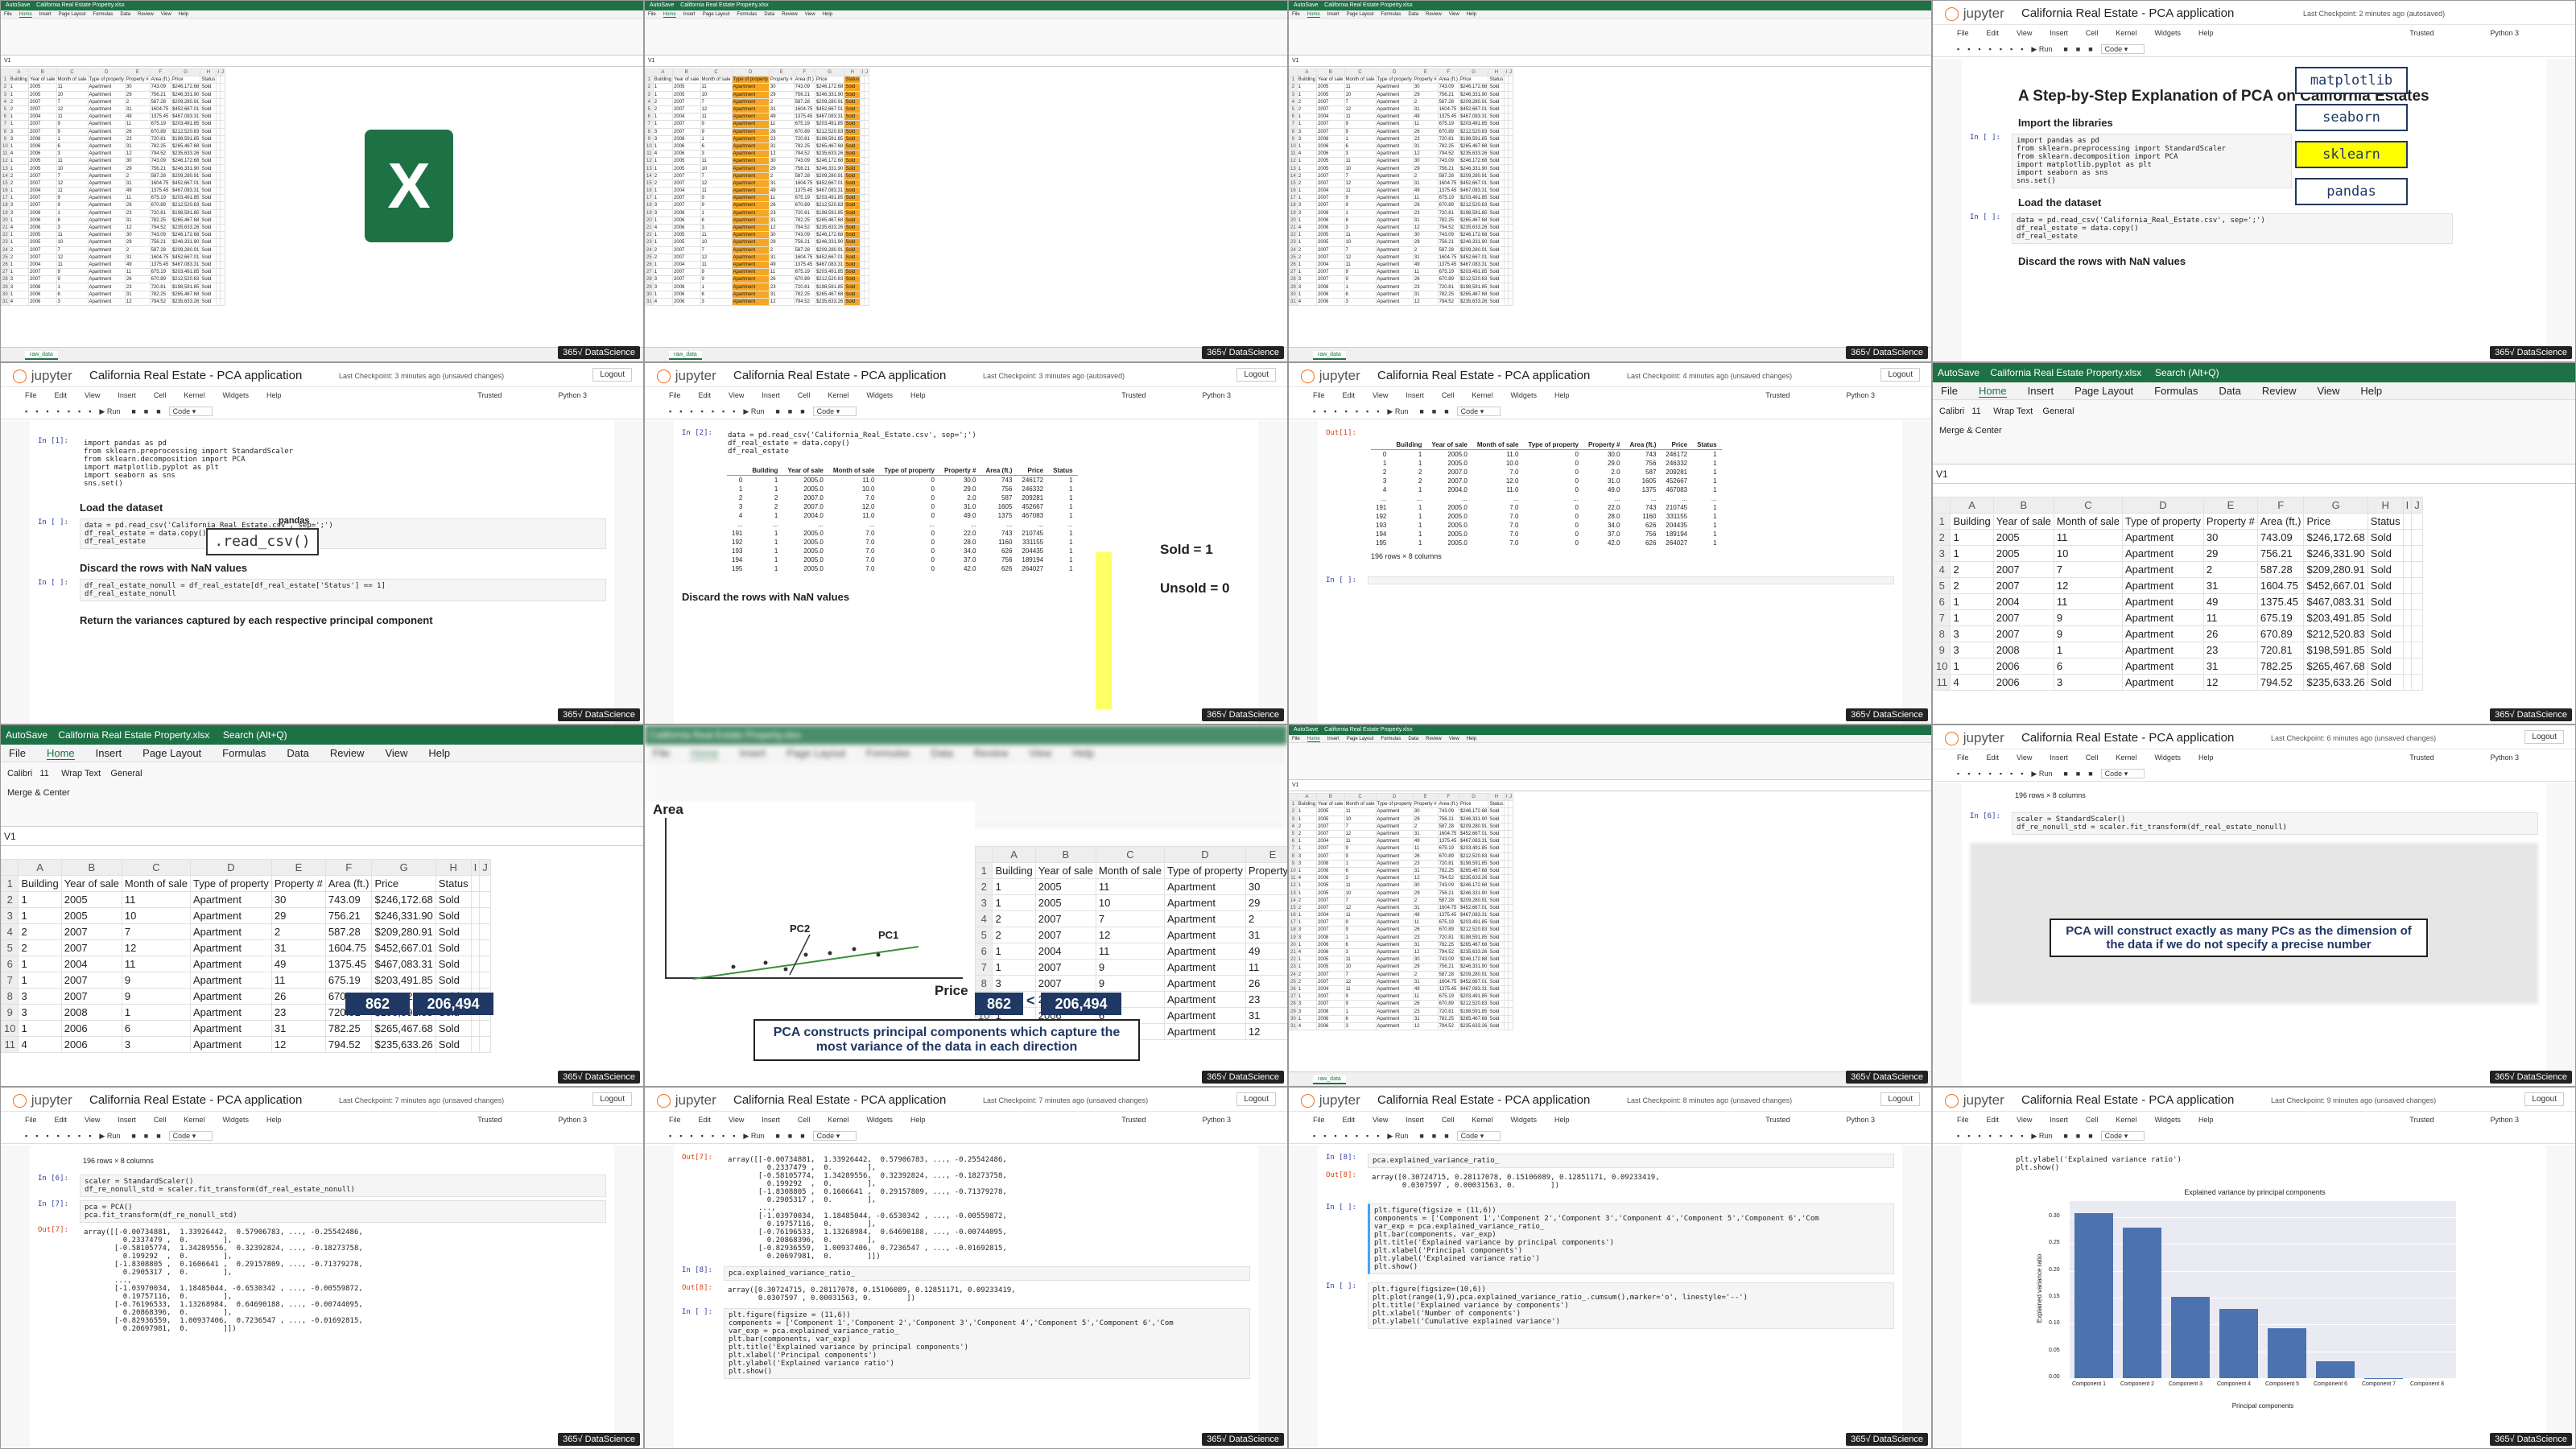 Image resolution: width=2576 pixels, height=1449 pixels. I want to click on column-header: D, so click(231, 867).